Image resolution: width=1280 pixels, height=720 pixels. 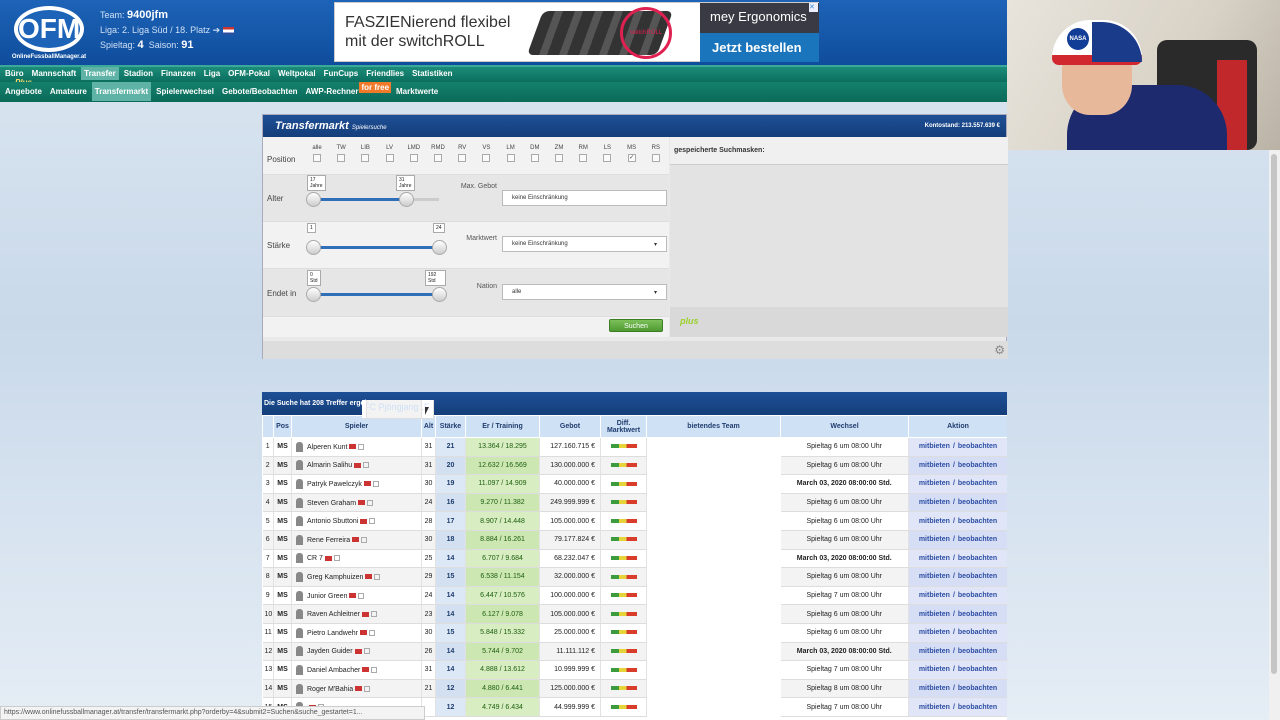 What do you see at coordinates (138, 73) in the screenshot?
I see `nav-item-stadion: Stadion` at bounding box center [138, 73].